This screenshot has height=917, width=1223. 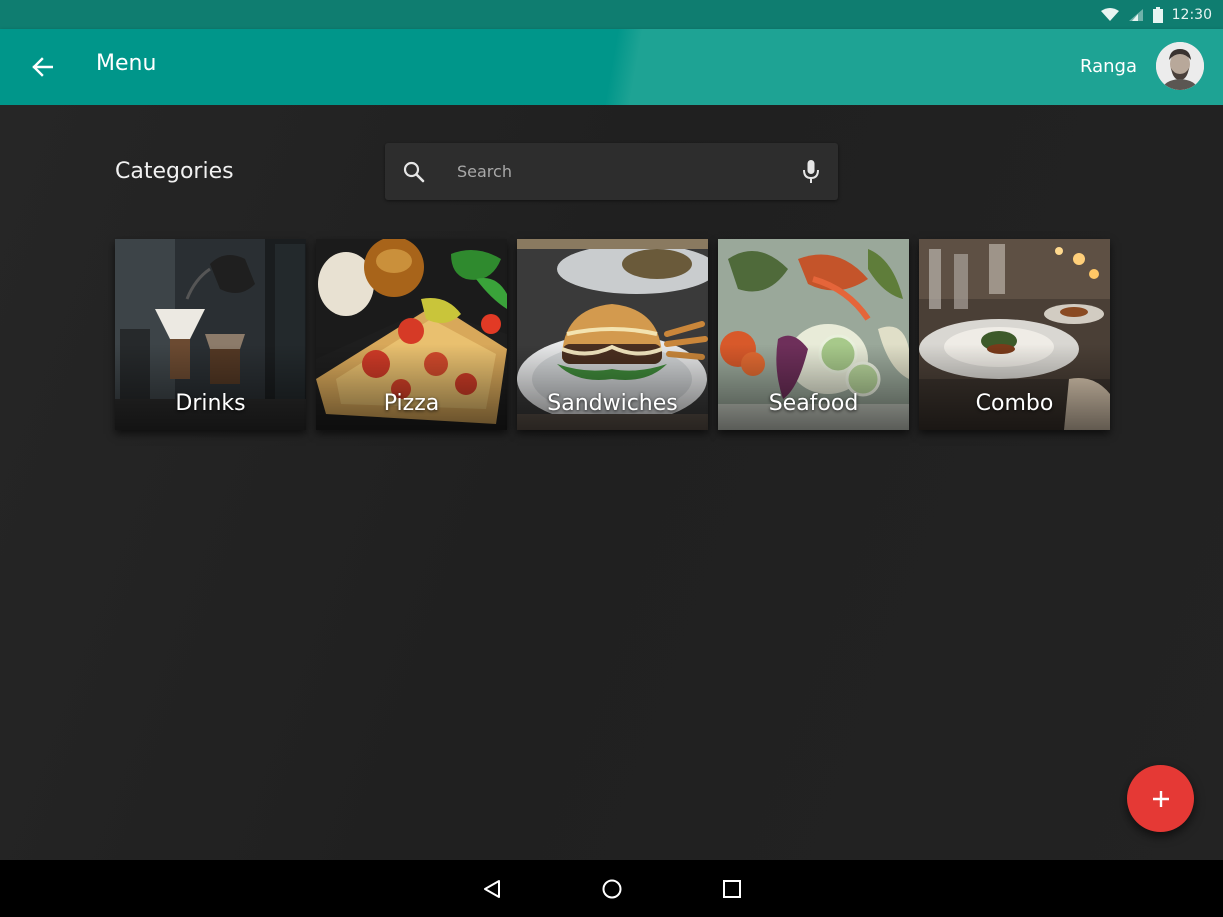 I want to click on category-label: Combo, so click(x=1014, y=403).